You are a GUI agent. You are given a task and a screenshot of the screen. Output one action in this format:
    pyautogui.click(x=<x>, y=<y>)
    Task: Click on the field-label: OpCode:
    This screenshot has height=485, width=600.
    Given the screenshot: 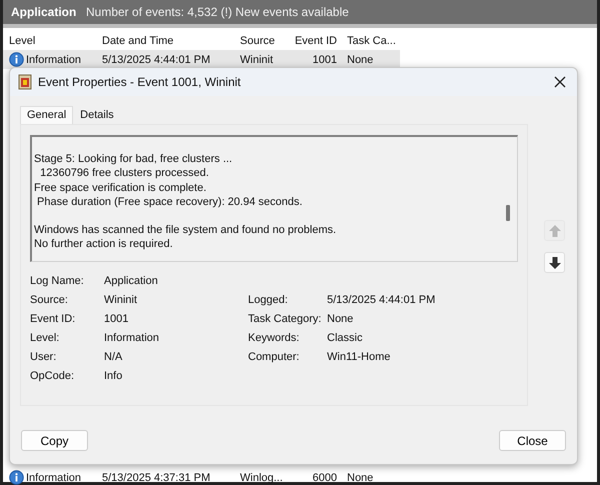 What is the action you would take?
    pyautogui.click(x=53, y=376)
    